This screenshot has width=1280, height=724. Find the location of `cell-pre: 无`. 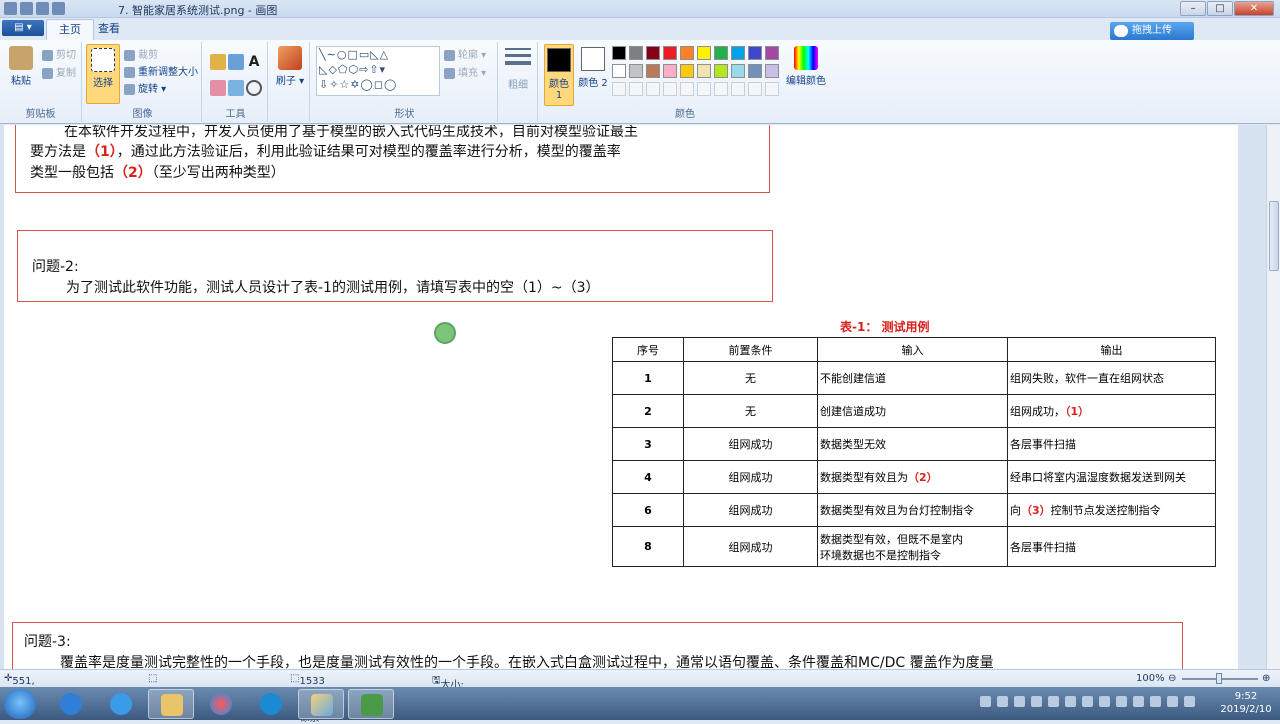

cell-pre: 无 is located at coordinates (750, 411).